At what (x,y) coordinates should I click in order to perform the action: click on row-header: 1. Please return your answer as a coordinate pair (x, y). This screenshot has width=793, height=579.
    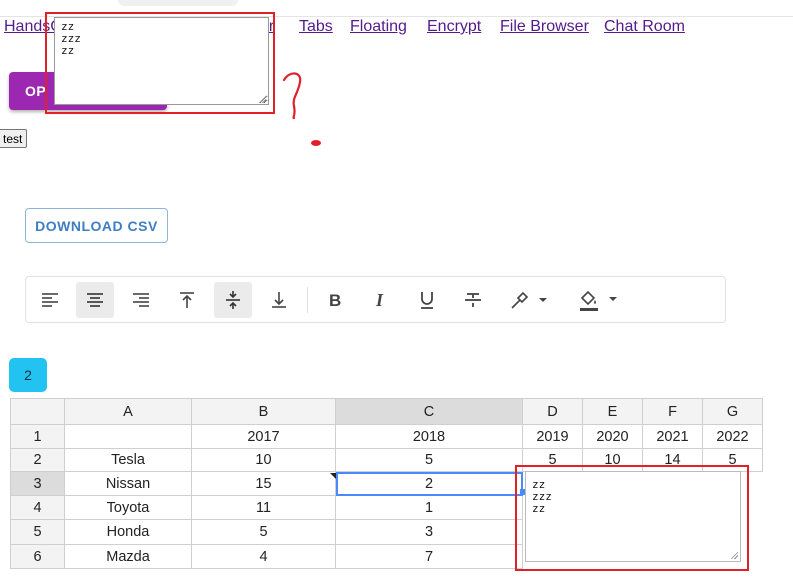
    Looking at the image, I should click on (37, 437).